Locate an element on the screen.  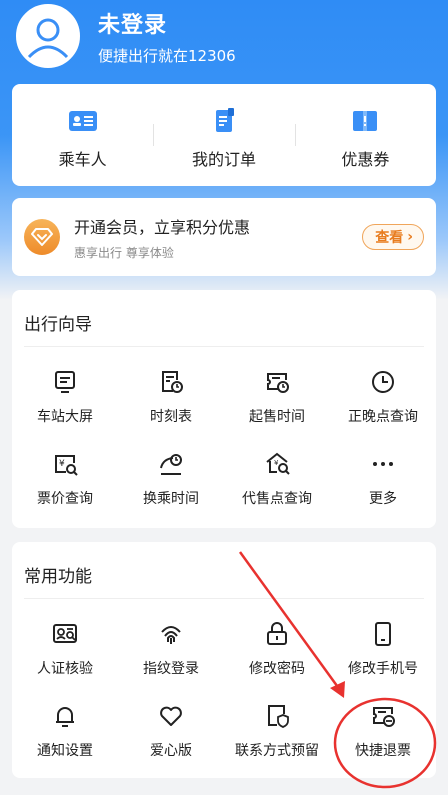
profile-header: 未登录 便捷出行就在12306 is located at coordinates (126, 36).